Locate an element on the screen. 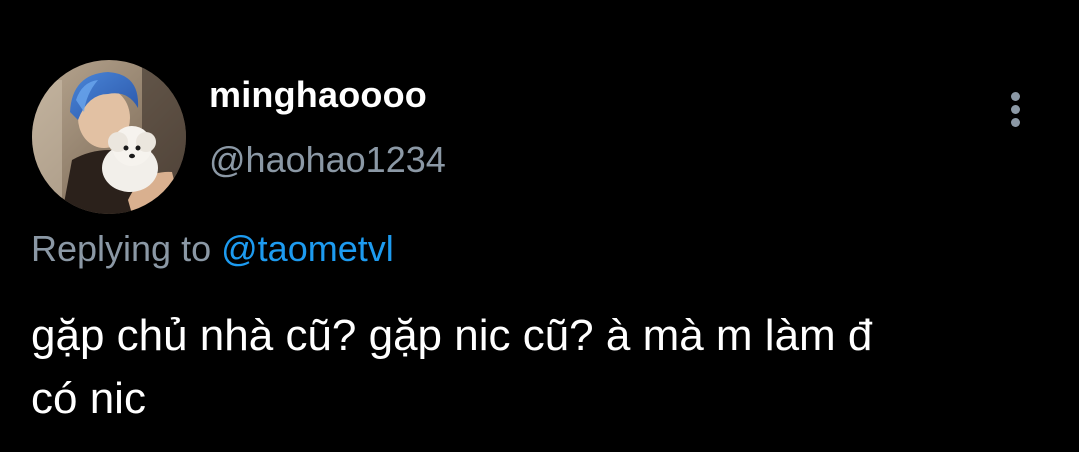 The height and width of the screenshot is (452, 1079). replying-to: Replying to @taometvl is located at coordinates (212, 249).